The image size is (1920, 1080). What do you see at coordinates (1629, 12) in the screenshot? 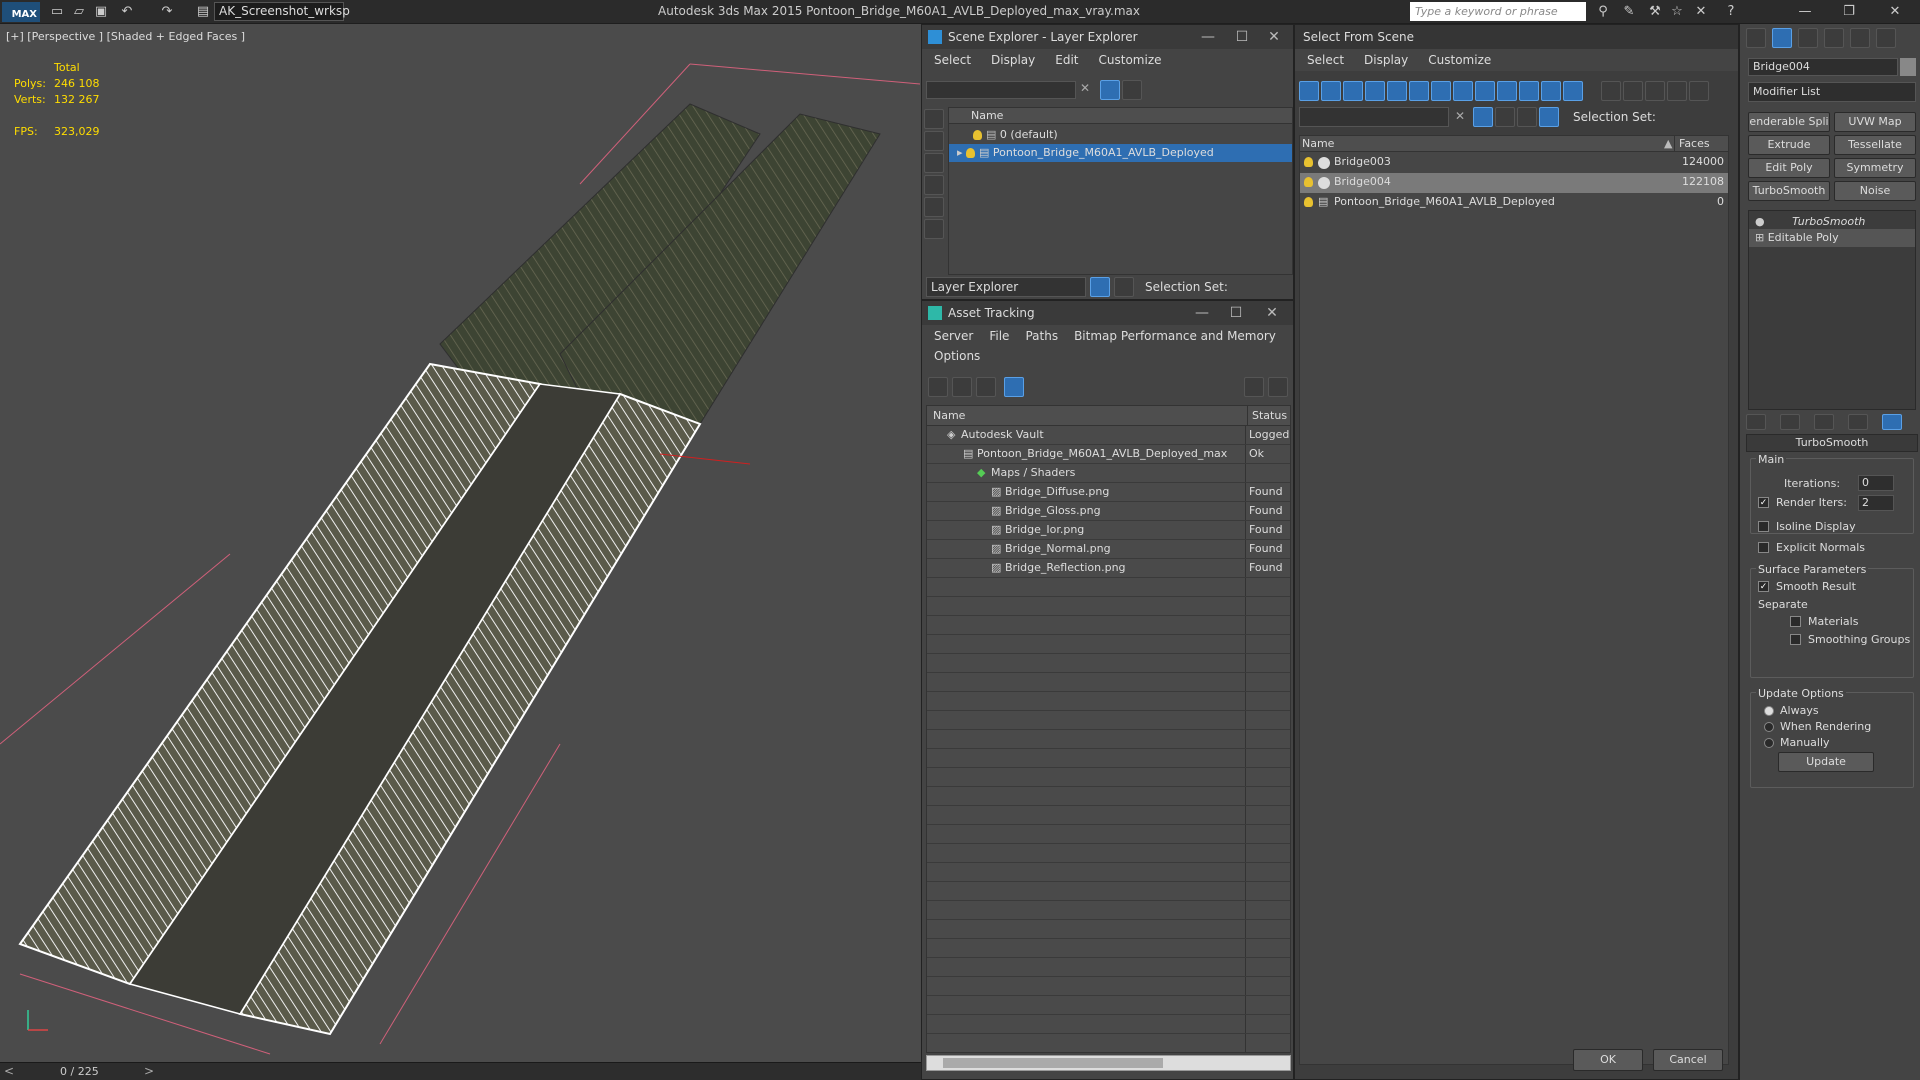
I see `tools-icon: ✎` at bounding box center [1629, 12].